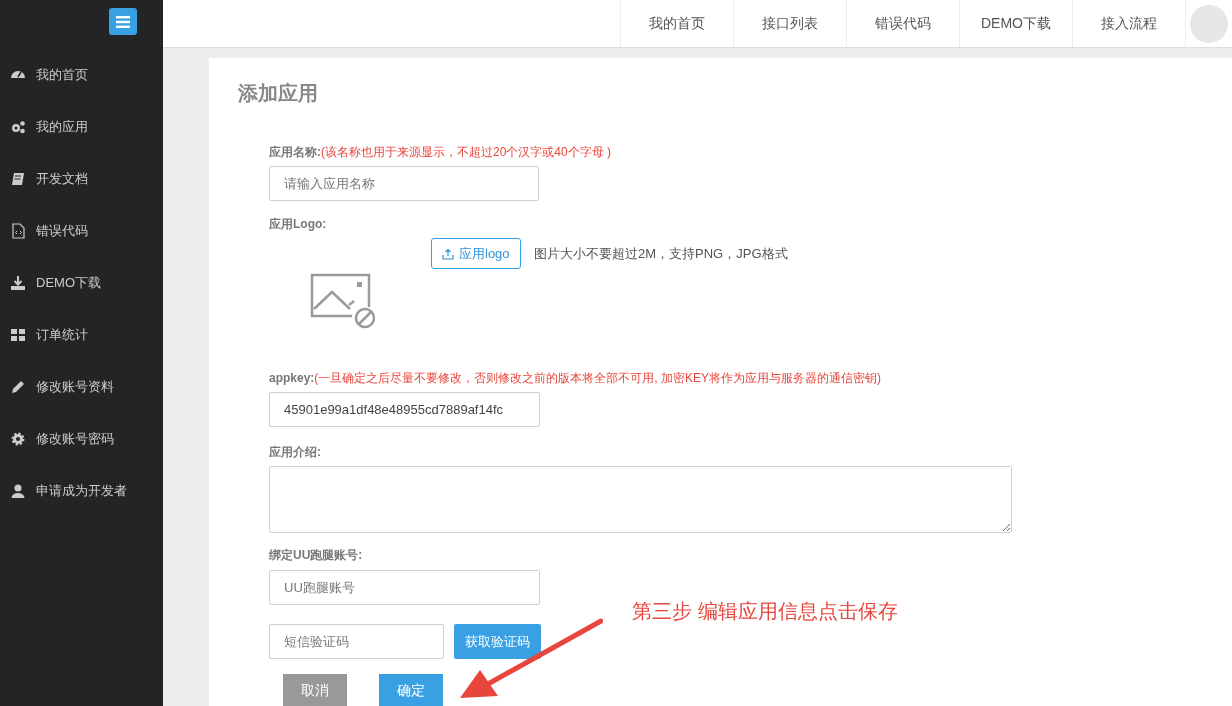 This screenshot has width=1232, height=706. What do you see at coordinates (404, 183) in the screenshot?
I see `input-field: 请输入应用名称` at bounding box center [404, 183].